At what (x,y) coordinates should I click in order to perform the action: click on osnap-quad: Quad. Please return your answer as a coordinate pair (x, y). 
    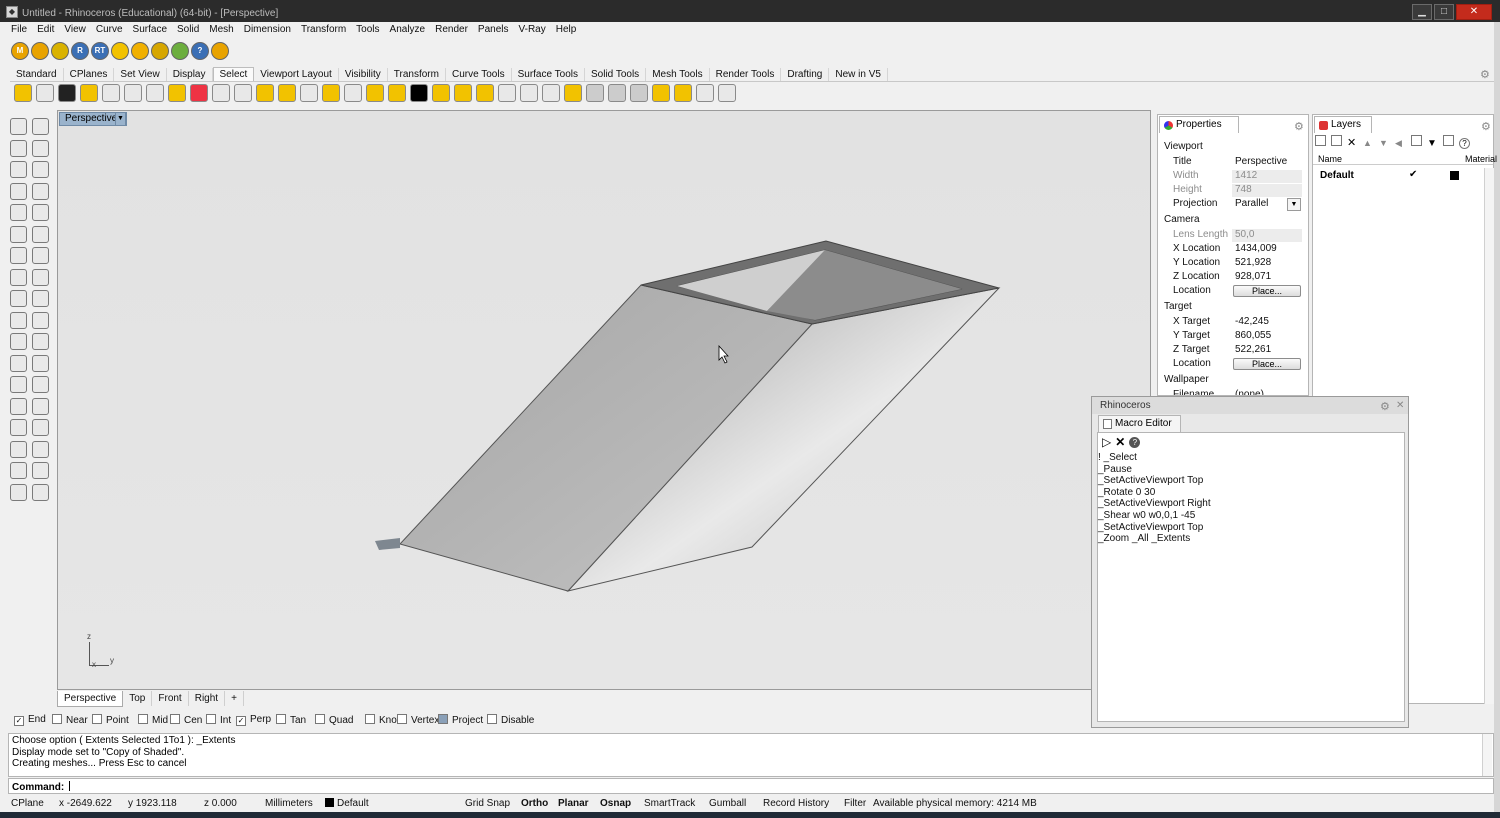
    Looking at the image, I should click on (334, 720).